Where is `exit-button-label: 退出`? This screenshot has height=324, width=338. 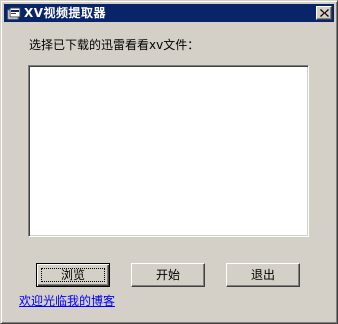 exit-button-label: 退出 is located at coordinates (262, 275).